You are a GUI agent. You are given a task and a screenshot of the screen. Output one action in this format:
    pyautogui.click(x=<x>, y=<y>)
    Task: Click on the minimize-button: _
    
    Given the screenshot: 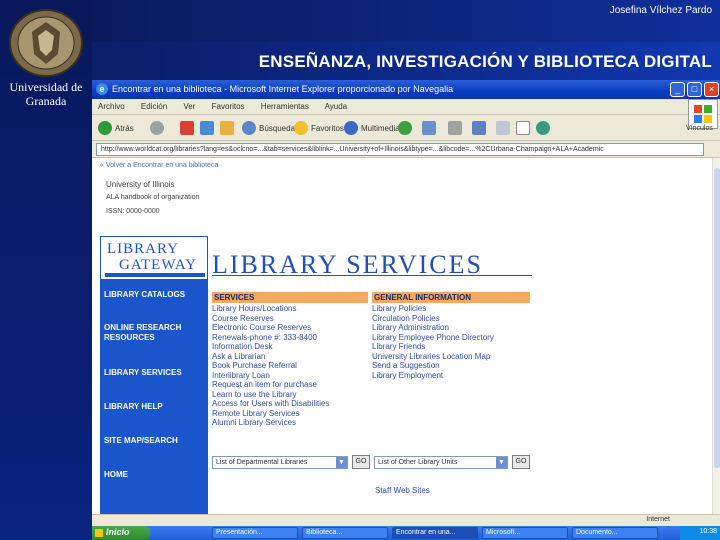 What is the action you would take?
    pyautogui.click(x=677, y=89)
    